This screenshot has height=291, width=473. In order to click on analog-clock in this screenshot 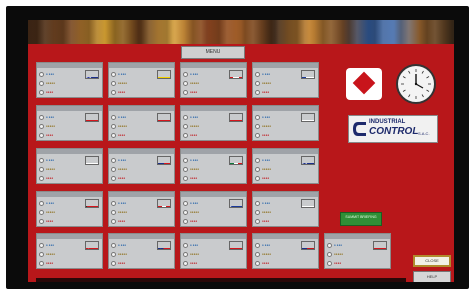, I will do `click(416, 84)`.